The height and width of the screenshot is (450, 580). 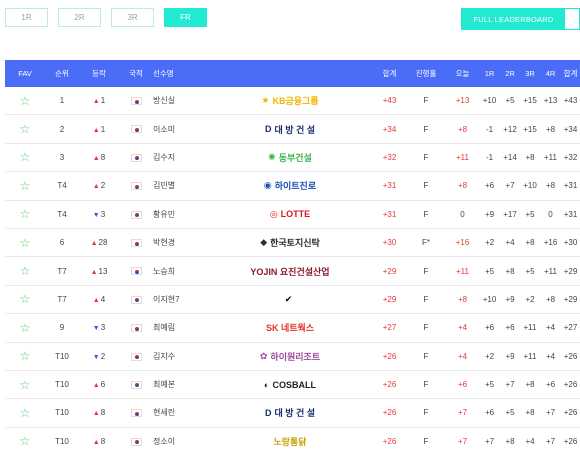 What do you see at coordinates (292, 243) in the screenshot?
I see `table-row: ☆ 6 ▲28 박현경 ◆ 한국토지신탁 +30 F* +16 +2 +4 +8 +16 +30` at bounding box center [292, 243].